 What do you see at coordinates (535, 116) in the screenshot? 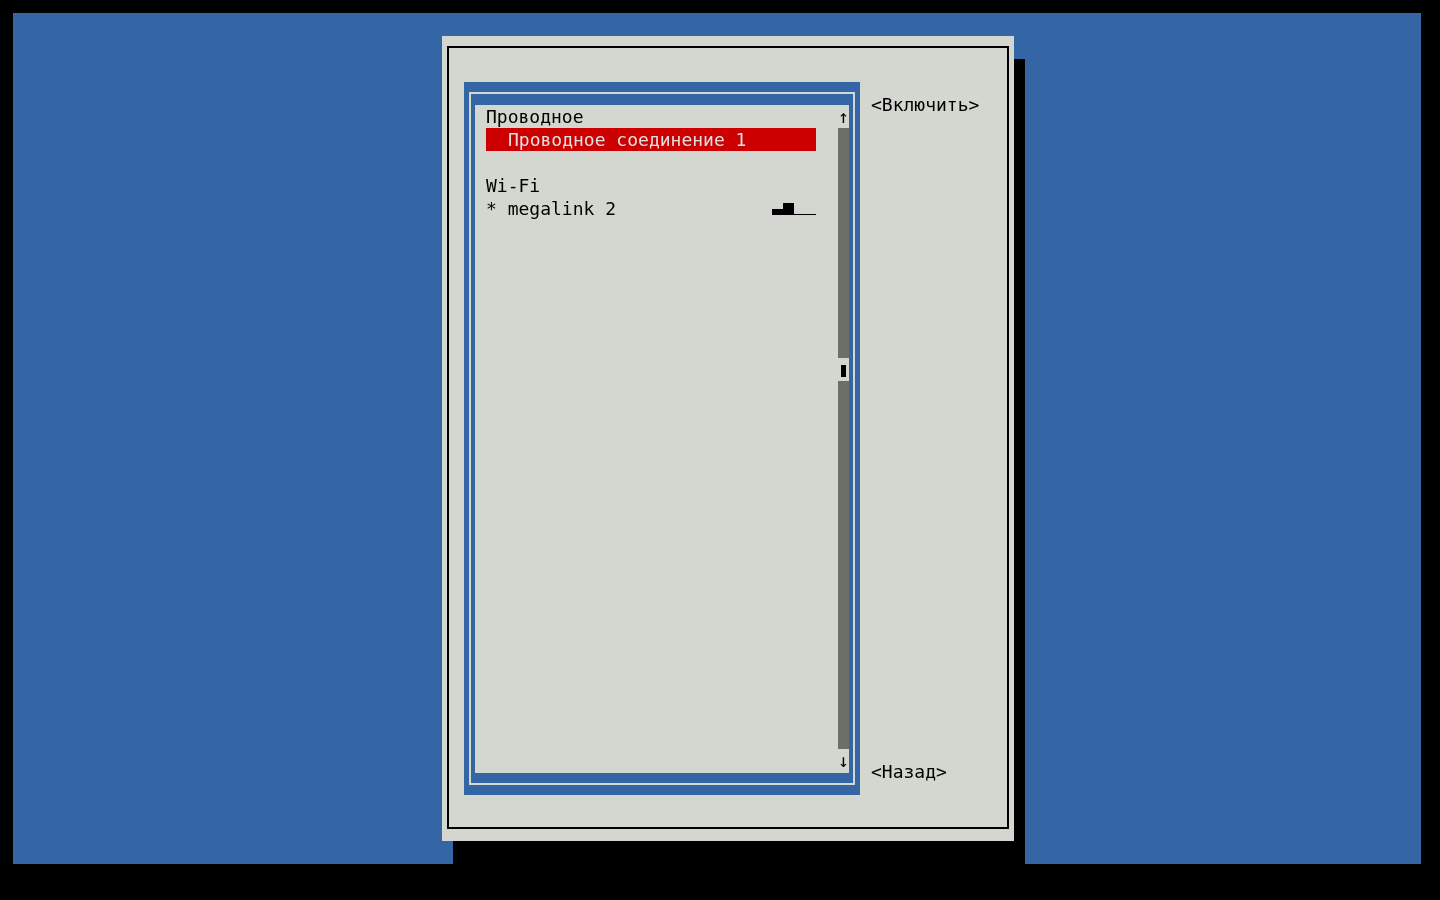
I see `section-header: Проводное` at bounding box center [535, 116].